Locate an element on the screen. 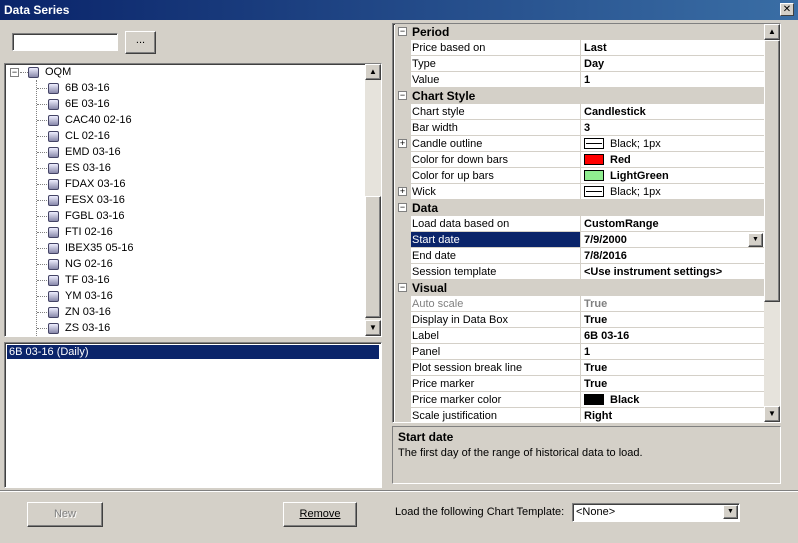 This screenshot has width=798, height=543. tree-item: IBEX35 05-16 is located at coordinates (91, 248).